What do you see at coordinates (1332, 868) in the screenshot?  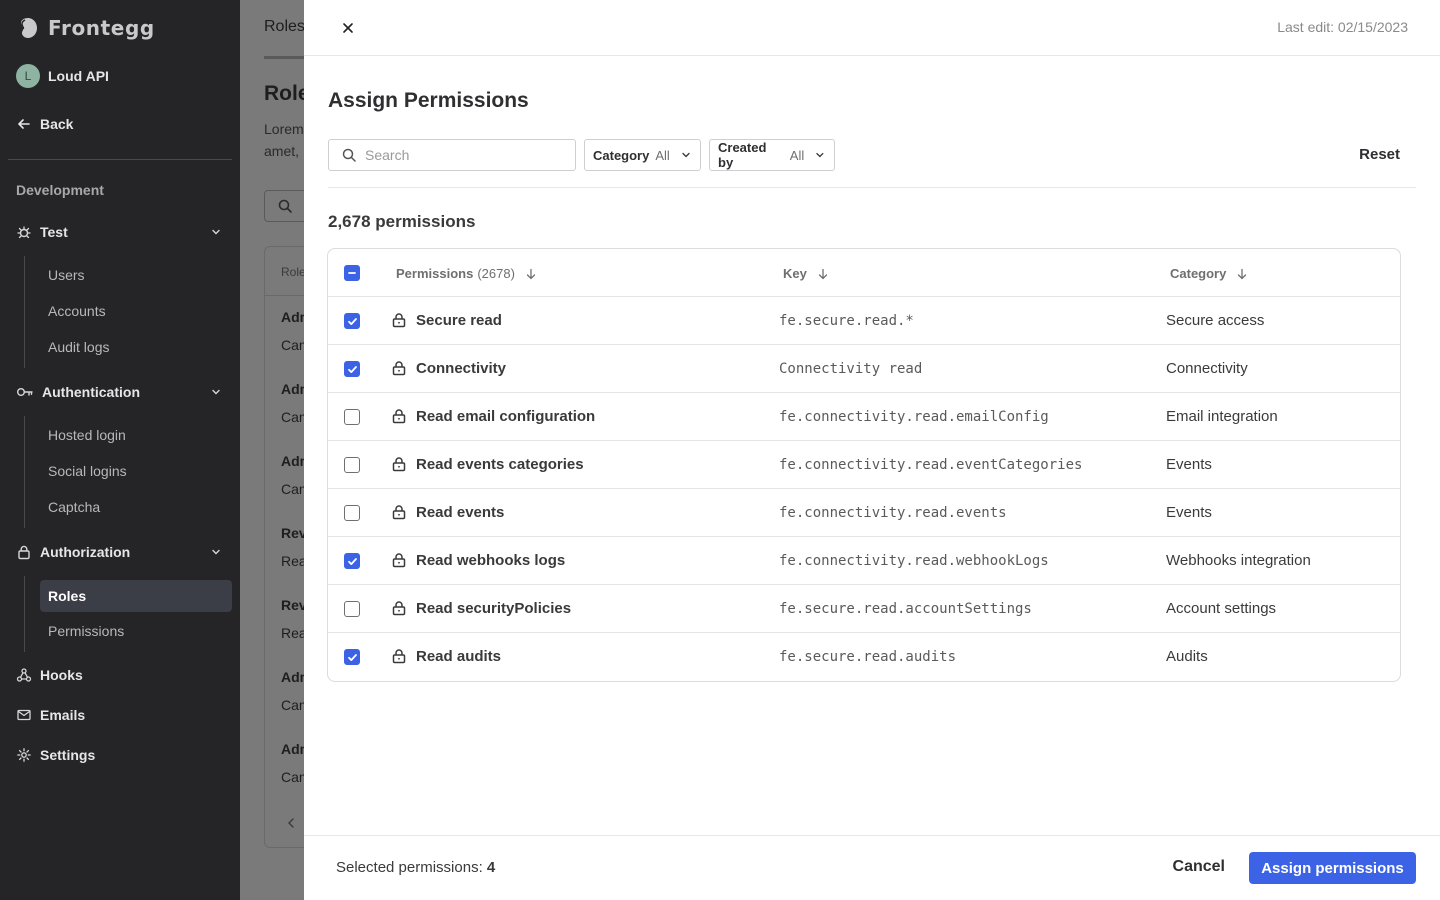 I see `assign-permissions-button: Assign permissions` at bounding box center [1332, 868].